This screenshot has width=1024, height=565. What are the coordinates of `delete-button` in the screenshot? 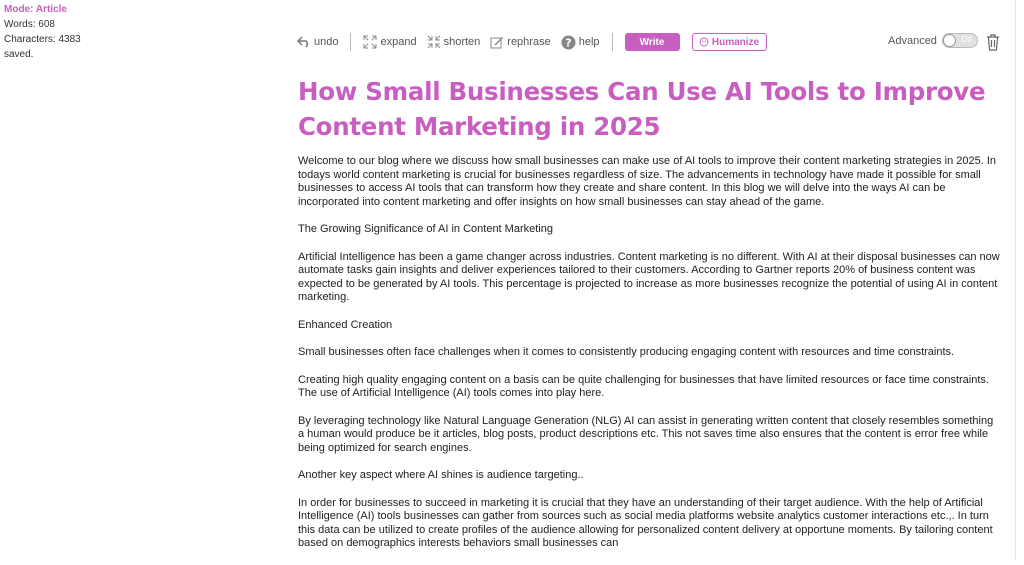 It's located at (993, 45).